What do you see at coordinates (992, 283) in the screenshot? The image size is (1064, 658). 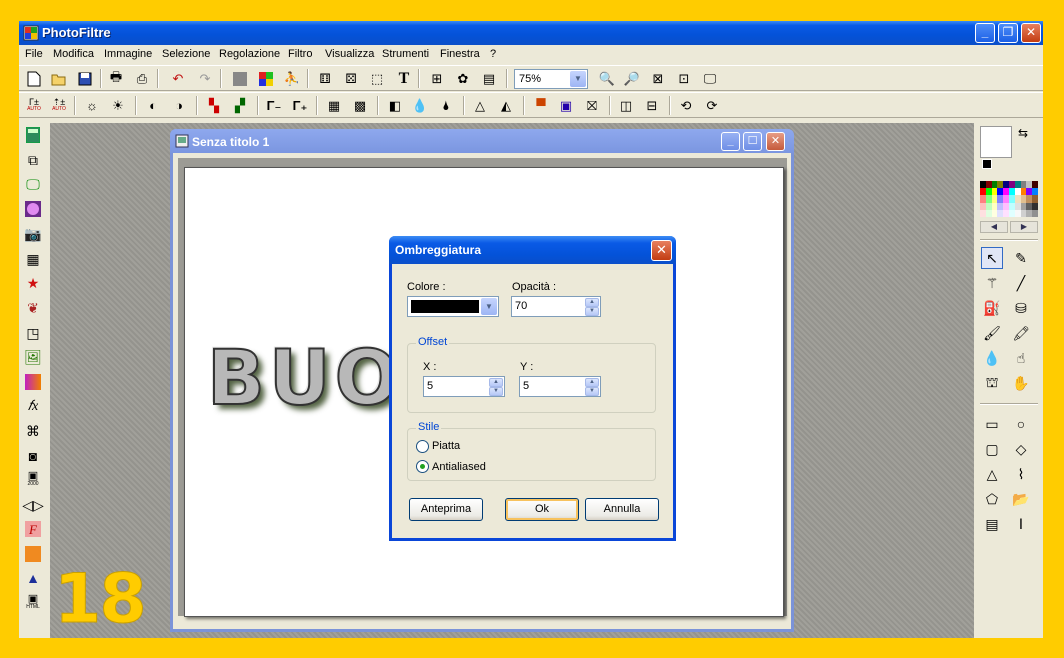 I see `magic-wand-tool-button: ⚚` at bounding box center [992, 283].